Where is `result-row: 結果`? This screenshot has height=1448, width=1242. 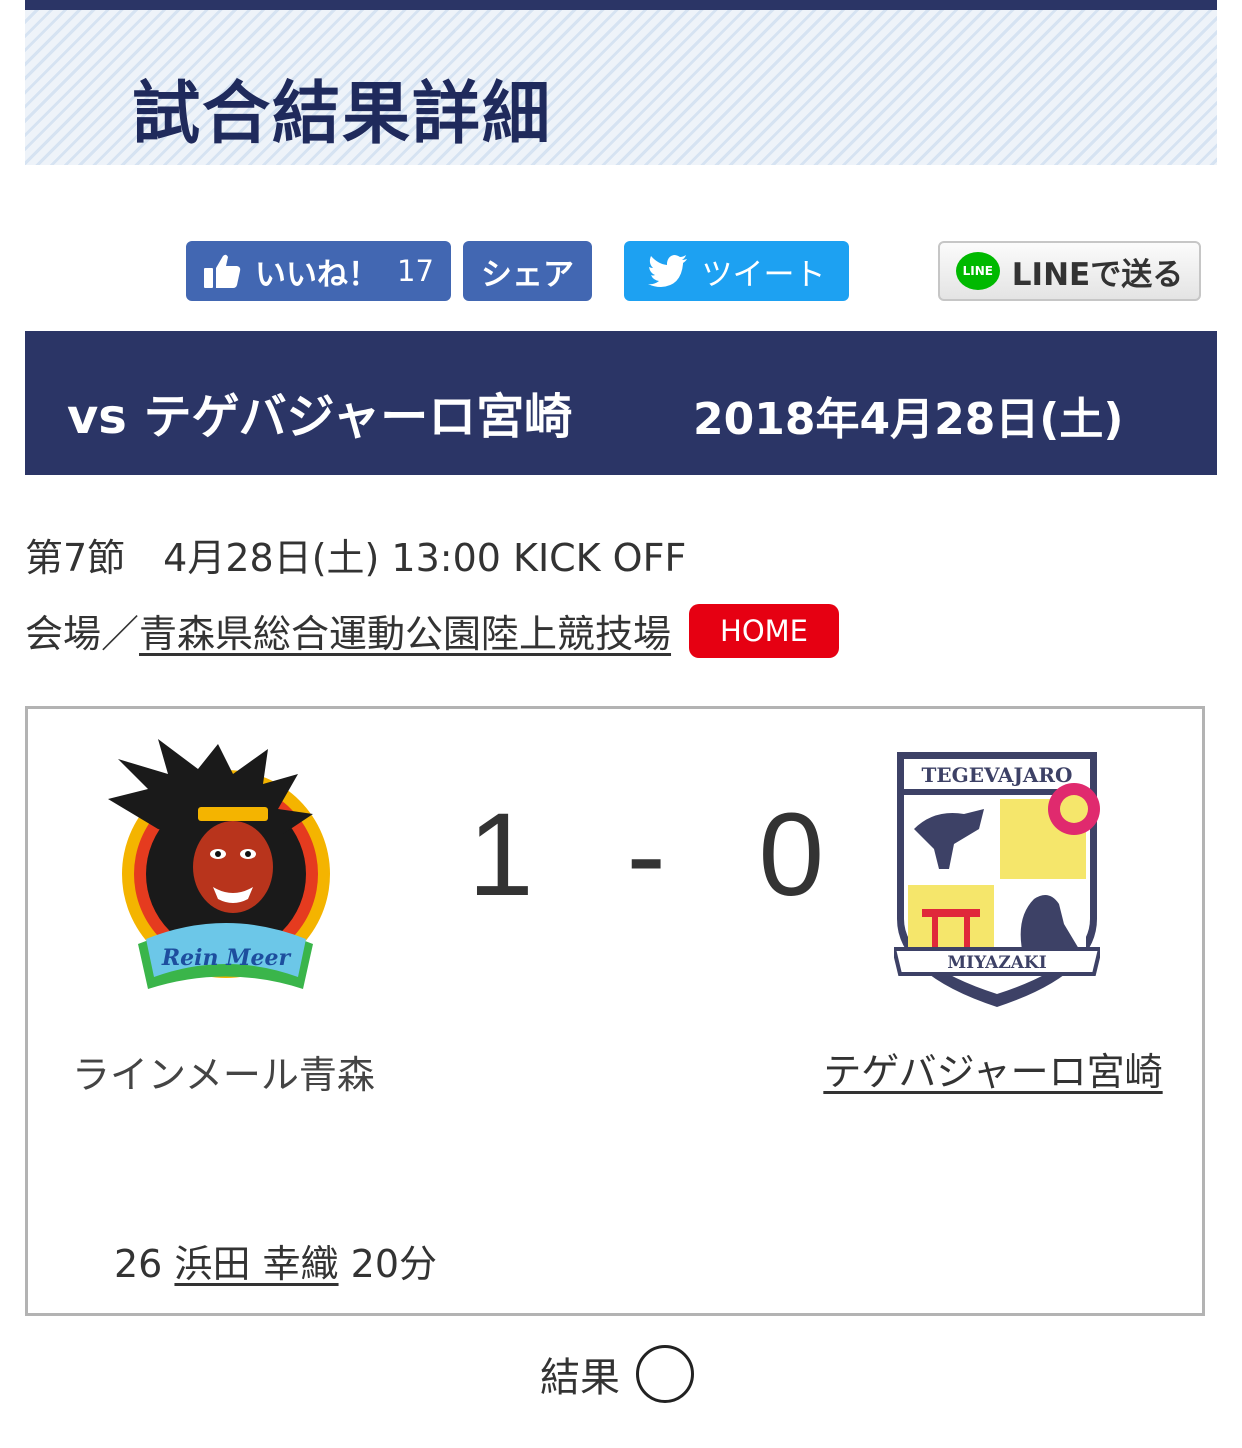
result-row: 結果 is located at coordinates (617, 1374).